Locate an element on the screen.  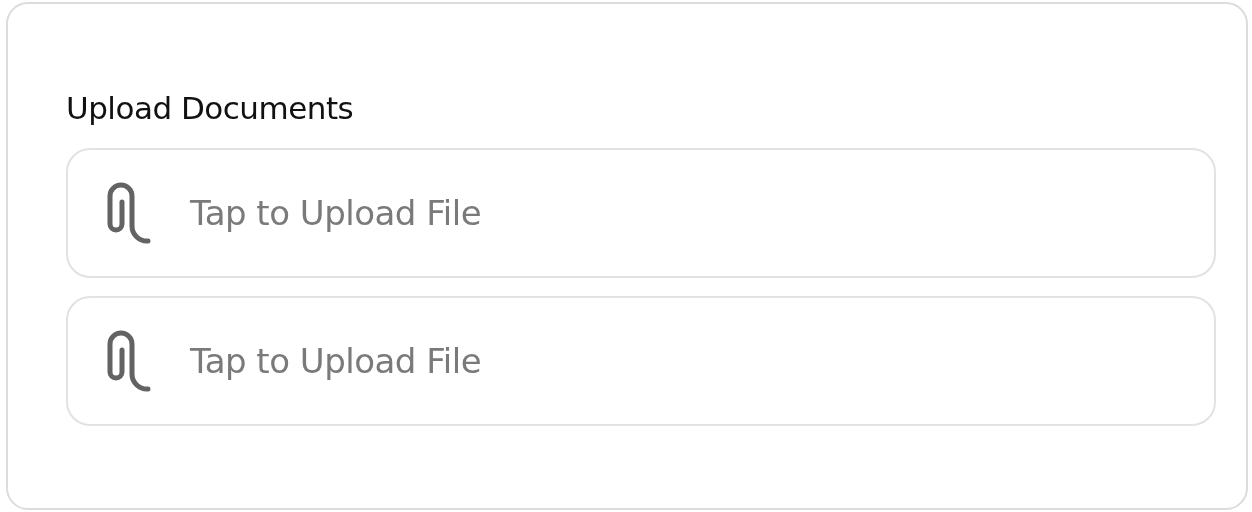
section-title: Upload Documents is located at coordinates (210, 108).